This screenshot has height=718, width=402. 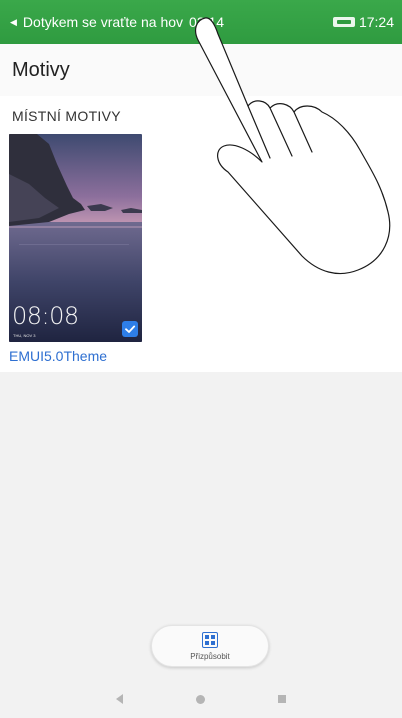 What do you see at coordinates (24, 335) in the screenshot?
I see `preview-date: THU, NOV 3` at bounding box center [24, 335].